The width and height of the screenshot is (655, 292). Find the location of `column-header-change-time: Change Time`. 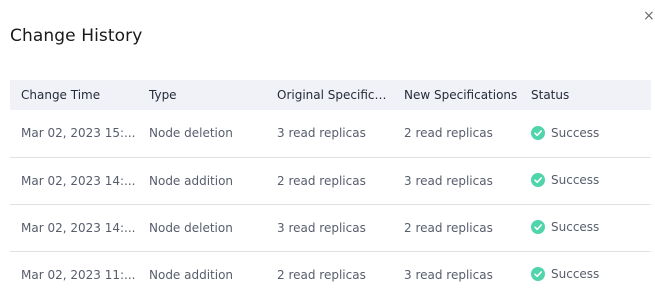

column-header-change-time: Change Time is located at coordinates (61, 95).